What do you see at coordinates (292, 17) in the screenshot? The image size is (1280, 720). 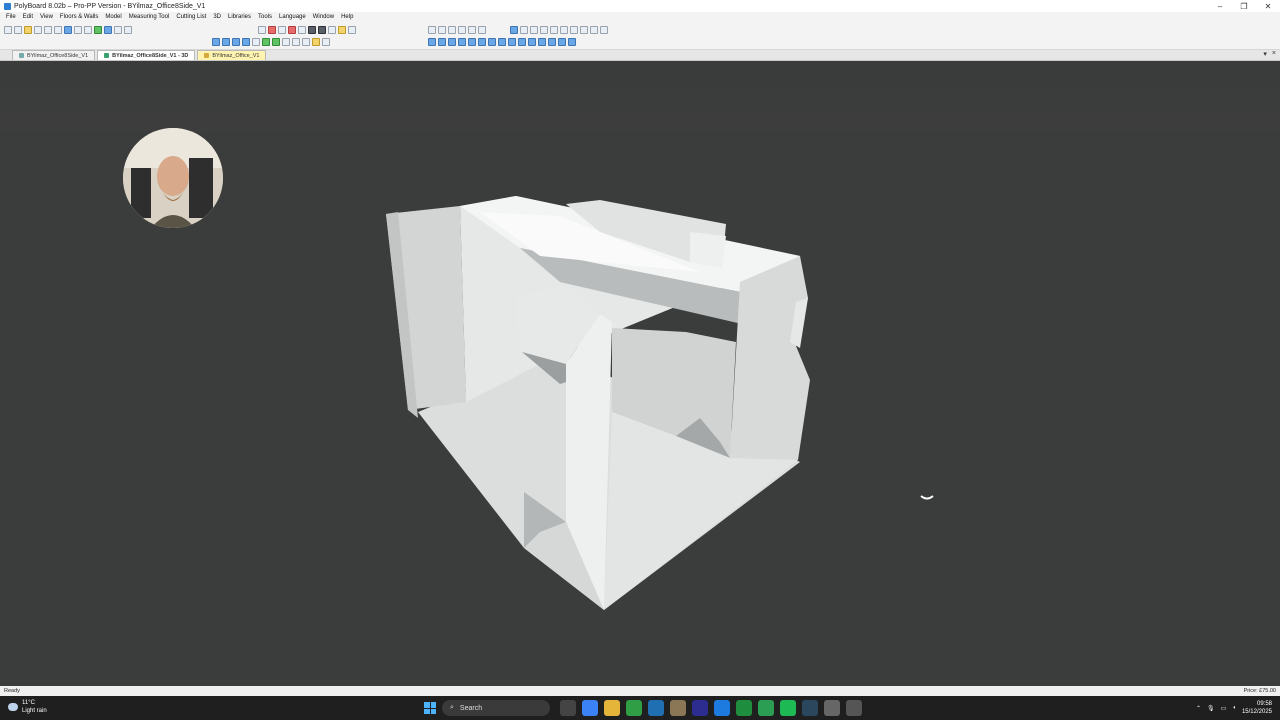 I see `menu-language: Language` at bounding box center [292, 17].